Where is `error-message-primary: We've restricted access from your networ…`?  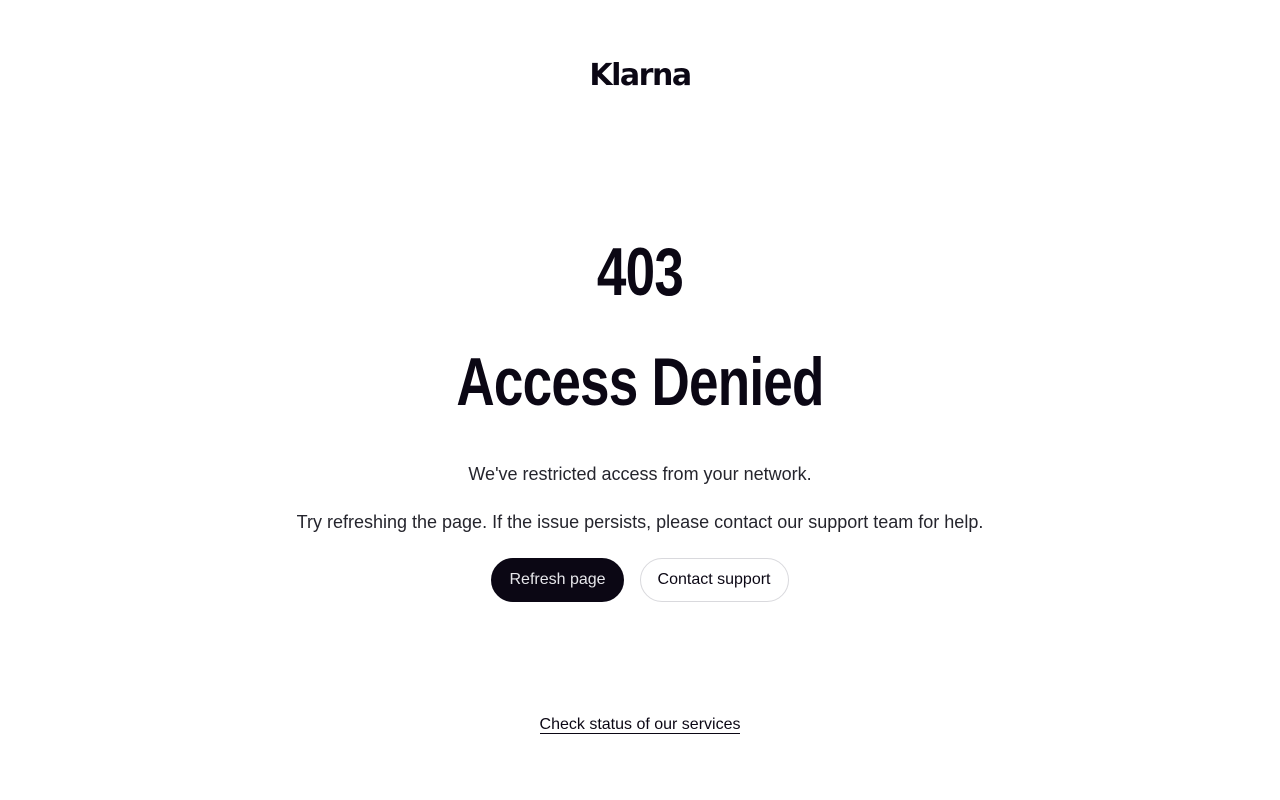 error-message-primary: We've restricted access from your networ… is located at coordinates (640, 474).